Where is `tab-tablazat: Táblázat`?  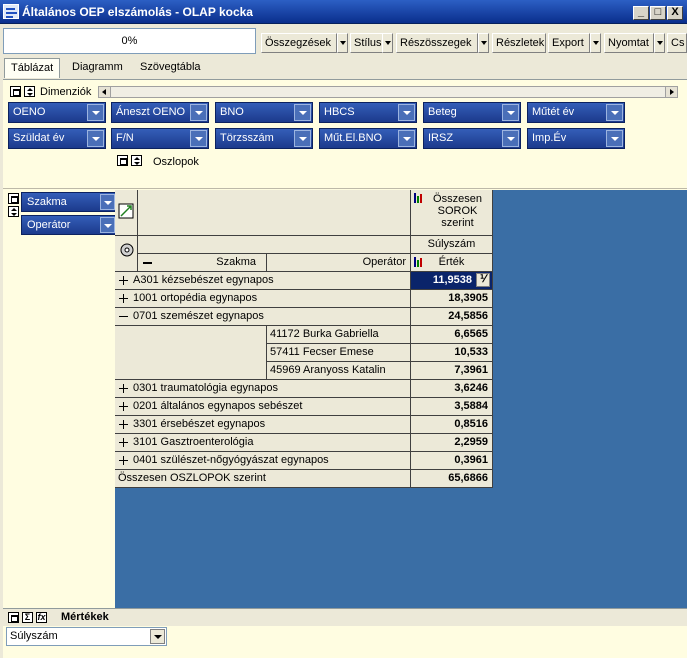
tab-tablazat: Táblázat is located at coordinates (32, 68).